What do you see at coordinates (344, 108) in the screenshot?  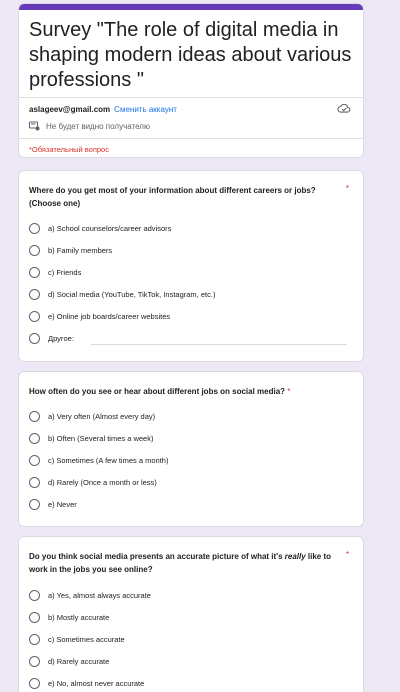 I see `cloud-save-icon` at bounding box center [344, 108].